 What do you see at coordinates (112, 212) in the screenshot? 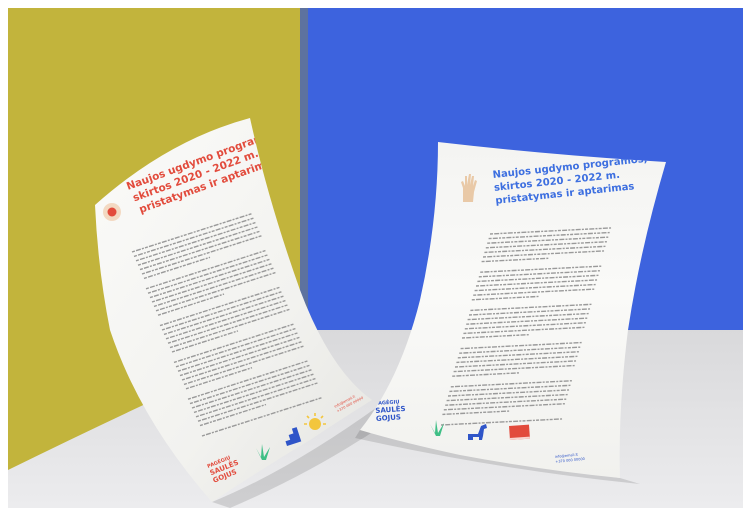
I see `sun-badge-icon` at bounding box center [112, 212].